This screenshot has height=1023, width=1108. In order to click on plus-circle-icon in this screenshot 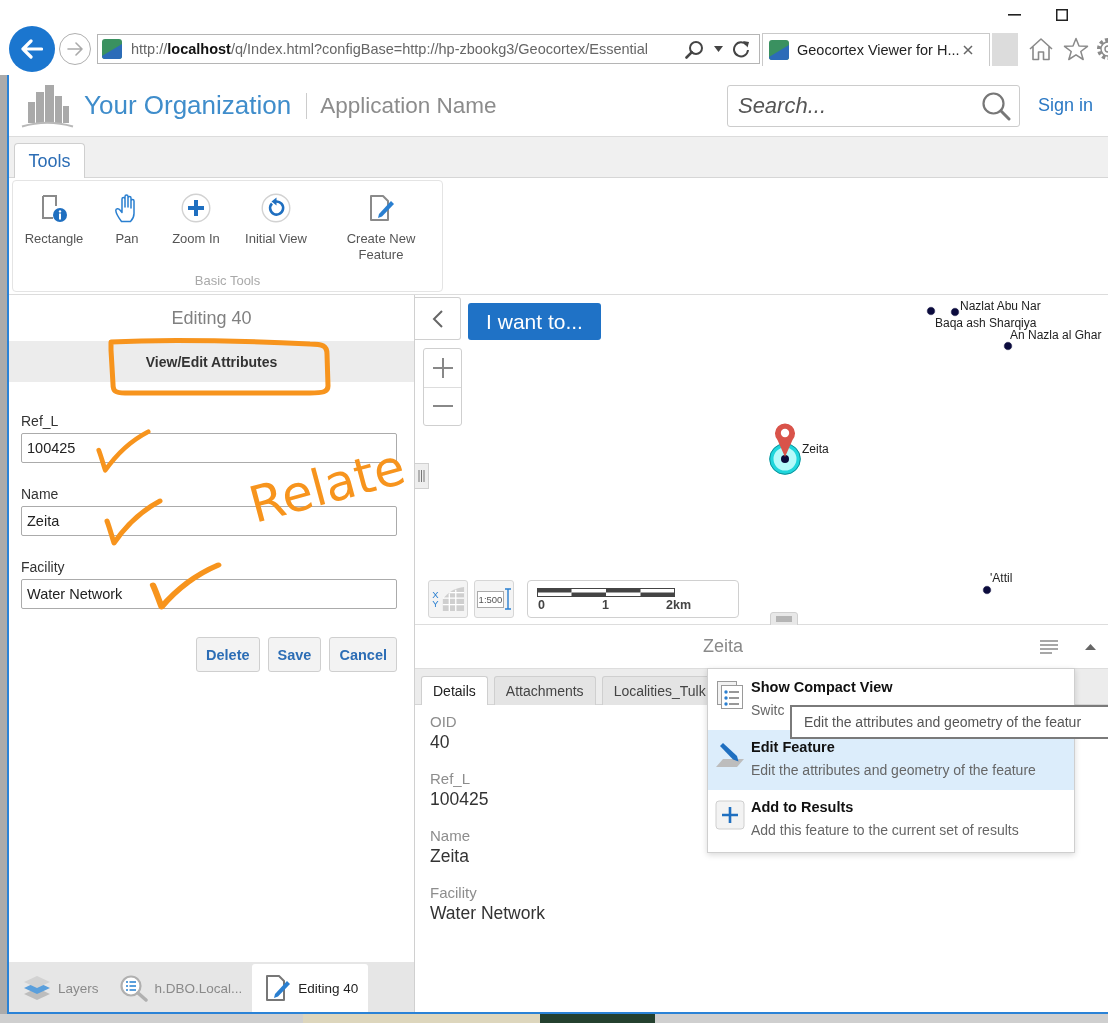, I will do `click(196, 208)`.